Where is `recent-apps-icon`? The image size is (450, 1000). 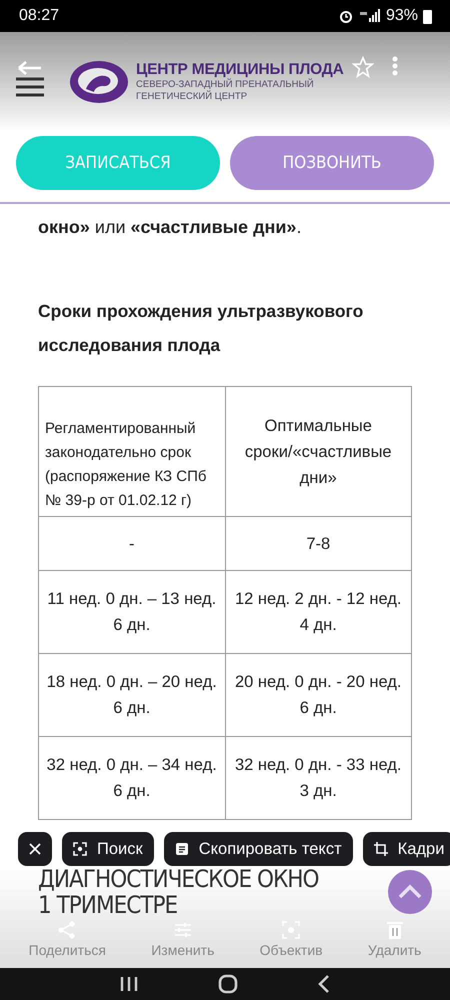
recent-apps-icon is located at coordinates (129, 984).